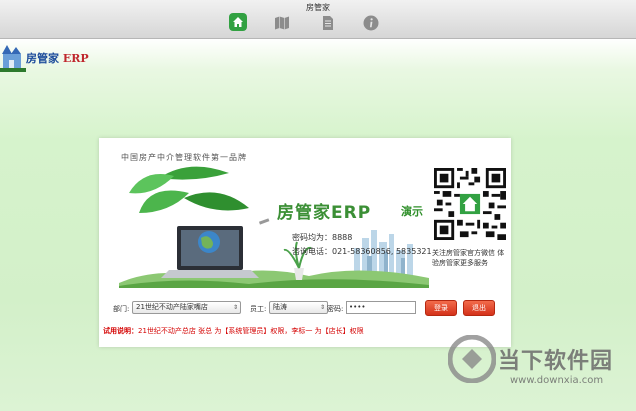  What do you see at coordinates (57, 58) in the screenshot?
I see `brand-name: 房管家 ERP` at bounding box center [57, 58].